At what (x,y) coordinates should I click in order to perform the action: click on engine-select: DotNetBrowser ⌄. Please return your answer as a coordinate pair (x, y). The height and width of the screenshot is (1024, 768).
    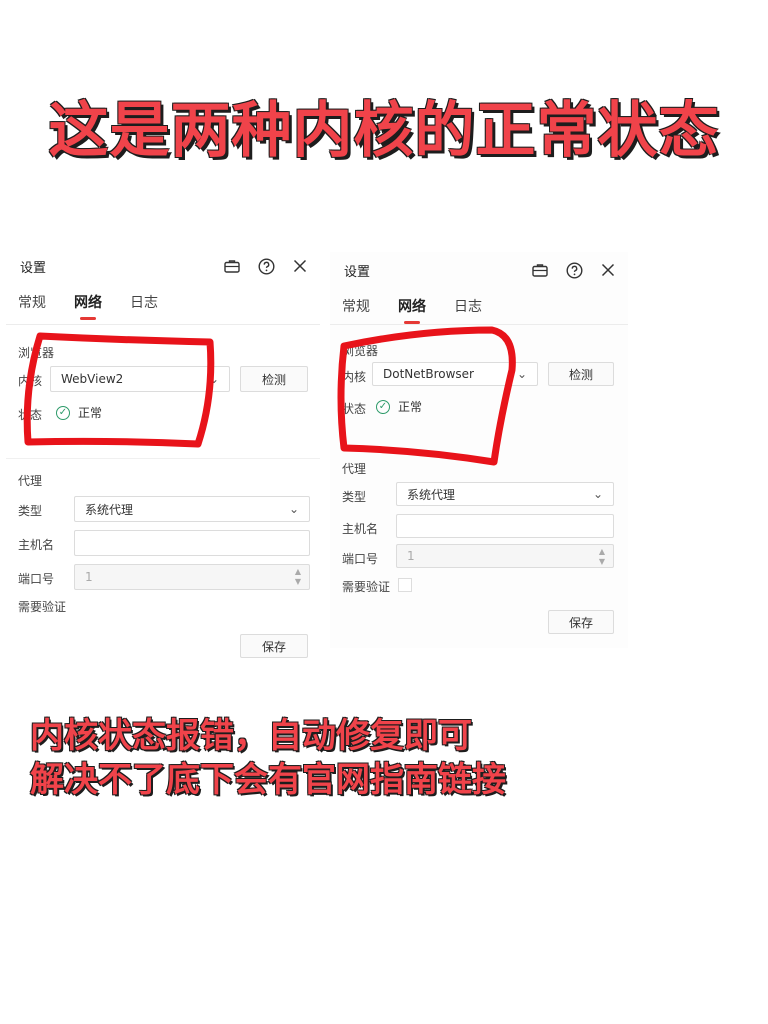
    Looking at the image, I should click on (455, 374).